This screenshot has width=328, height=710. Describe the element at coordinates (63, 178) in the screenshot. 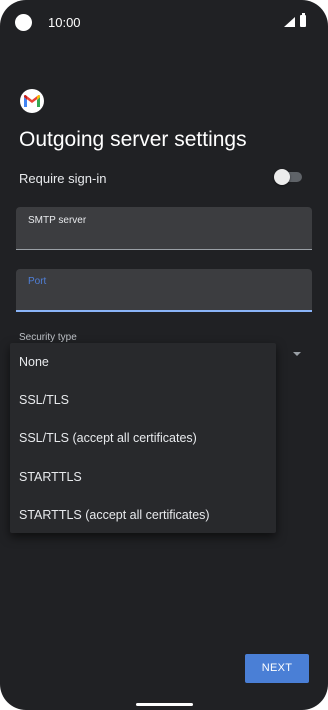

I see `require-signin-label: Require sign-in` at that location.